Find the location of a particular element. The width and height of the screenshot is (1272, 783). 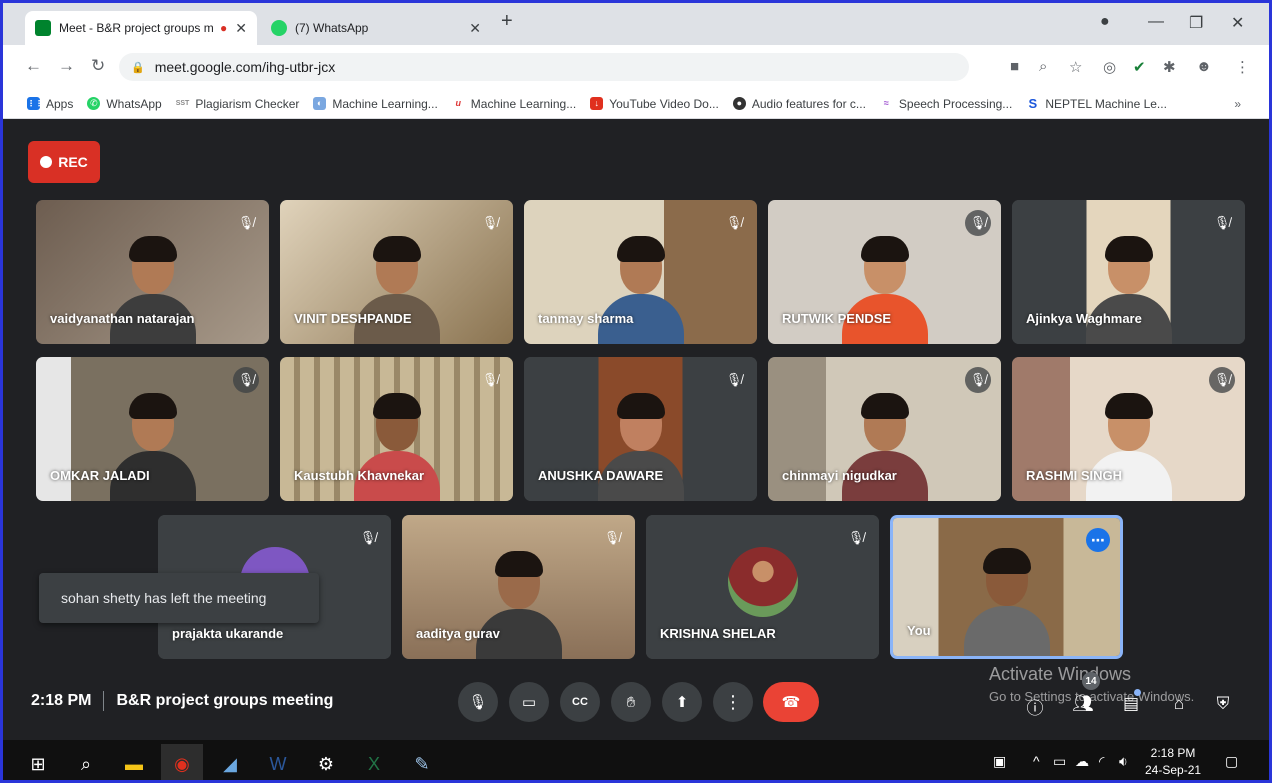

speech-icon: ≈ is located at coordinates (886, 103).